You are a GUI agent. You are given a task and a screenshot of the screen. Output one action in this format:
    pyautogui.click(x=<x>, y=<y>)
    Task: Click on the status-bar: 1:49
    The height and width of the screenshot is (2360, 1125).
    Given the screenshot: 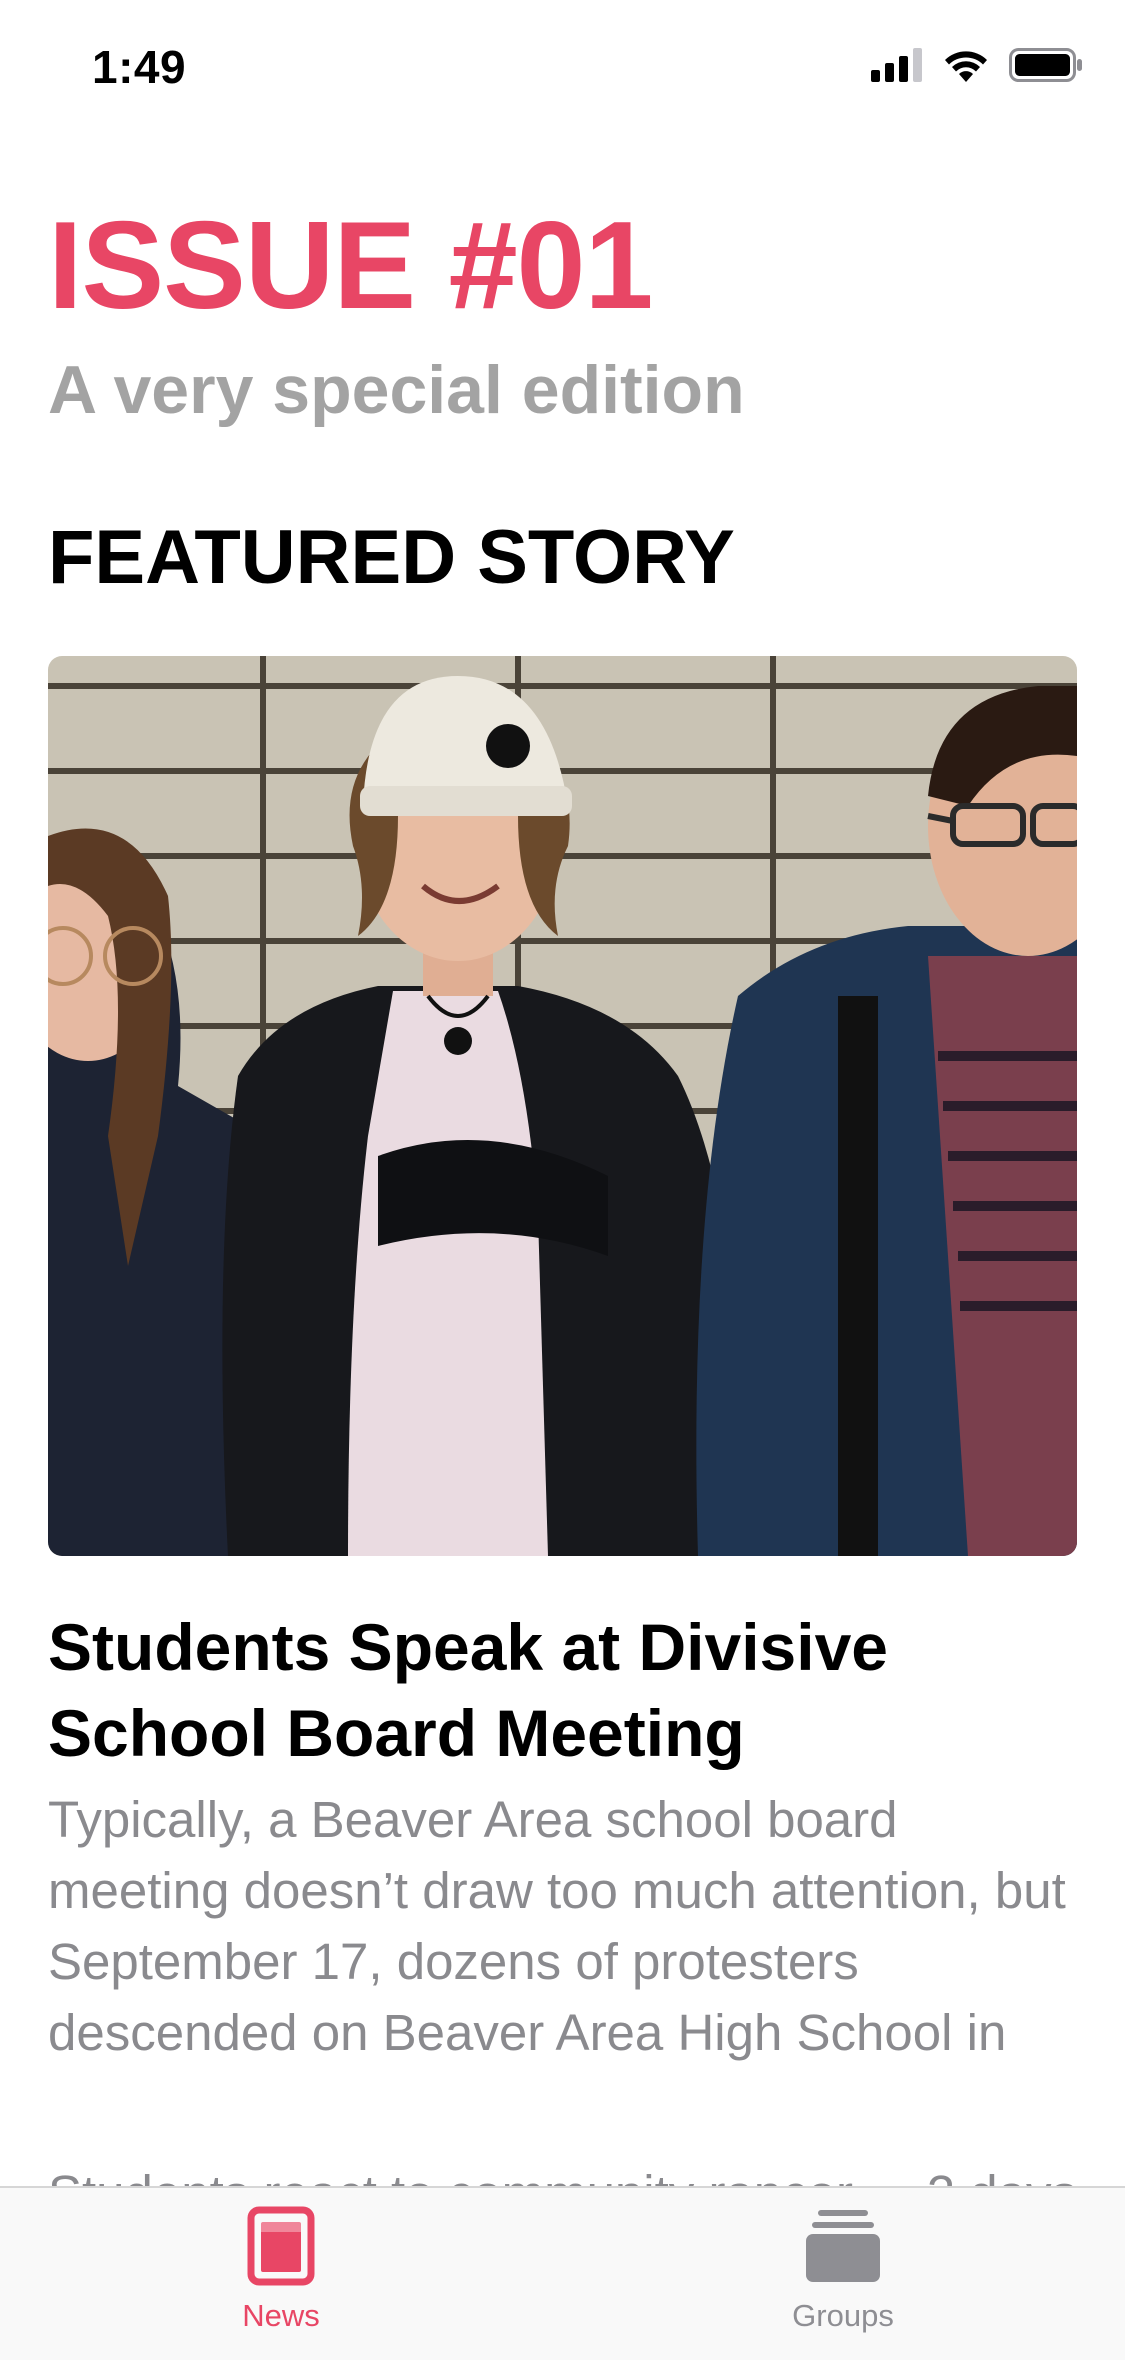 What is the action you would take?
    pyautogui.click(x=562, y=66)
    